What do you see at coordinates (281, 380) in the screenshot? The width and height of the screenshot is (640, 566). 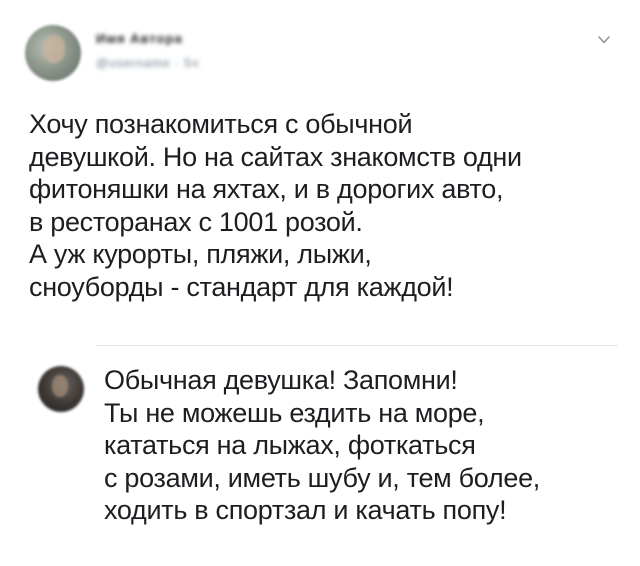 I see `reply-line: Обычная девушка! Запомни!` at bounding box center [281, 380].